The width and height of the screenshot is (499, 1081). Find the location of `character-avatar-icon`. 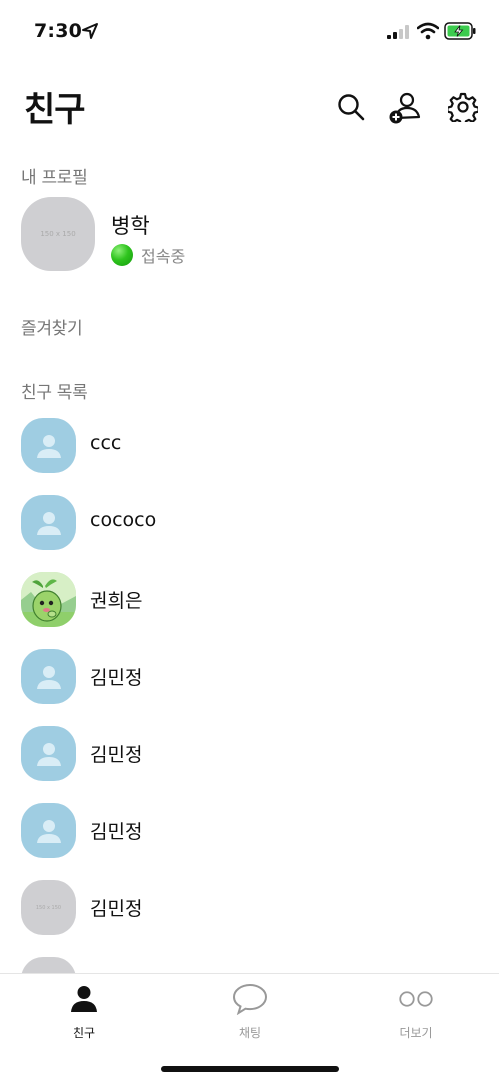

character-avatar-icon is located at coordinates (48, 599).